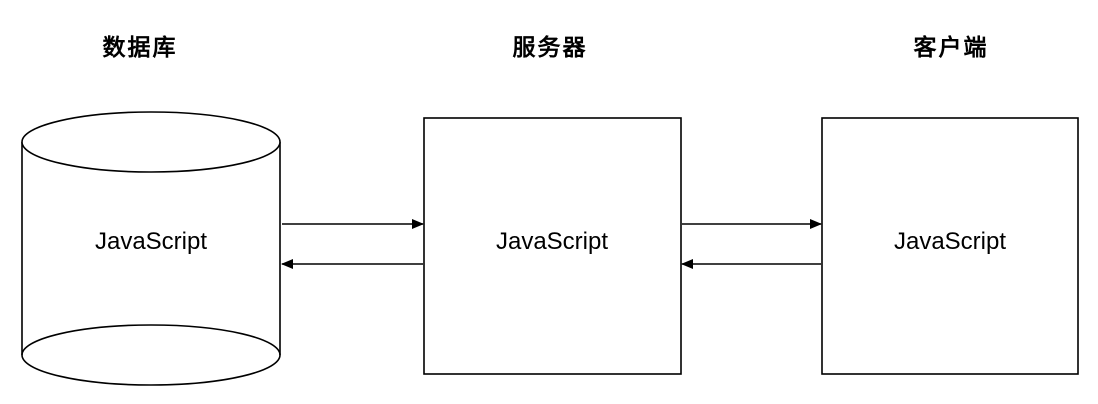 The image size is (1098, 404). I want to click on database-heading: 数据库, so click(140, 48).